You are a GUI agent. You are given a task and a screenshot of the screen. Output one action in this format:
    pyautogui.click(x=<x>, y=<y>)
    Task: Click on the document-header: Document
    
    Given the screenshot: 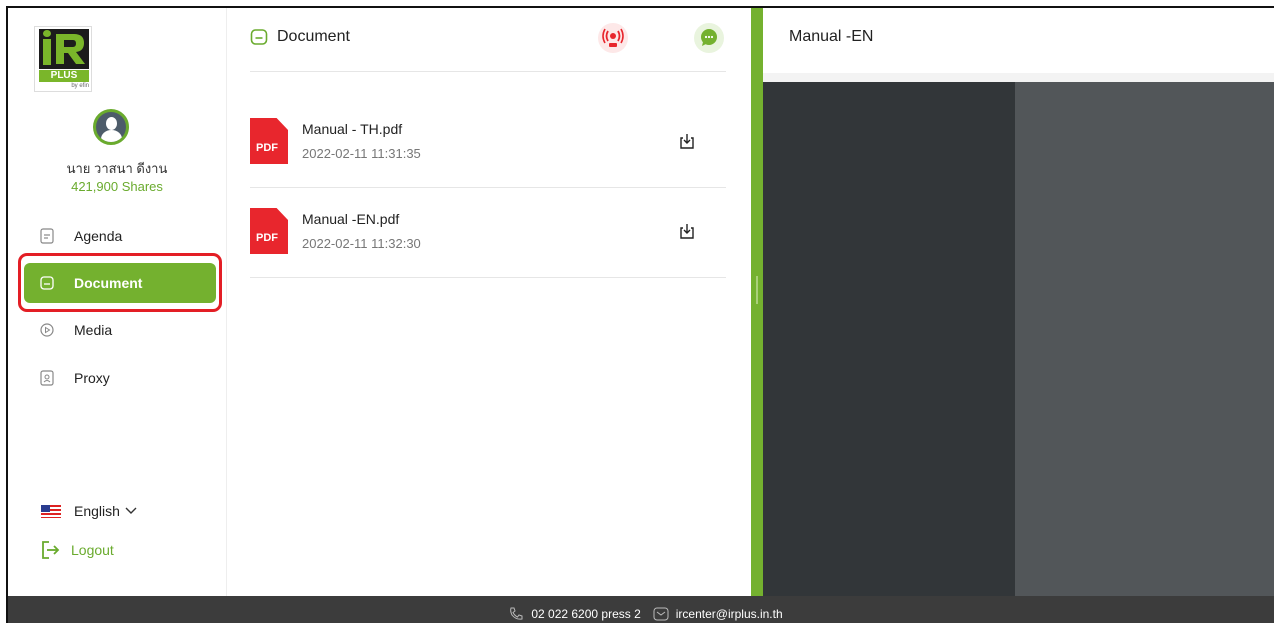 What is the action you would take?
    pyautogui.click(x=300, y=37)
    